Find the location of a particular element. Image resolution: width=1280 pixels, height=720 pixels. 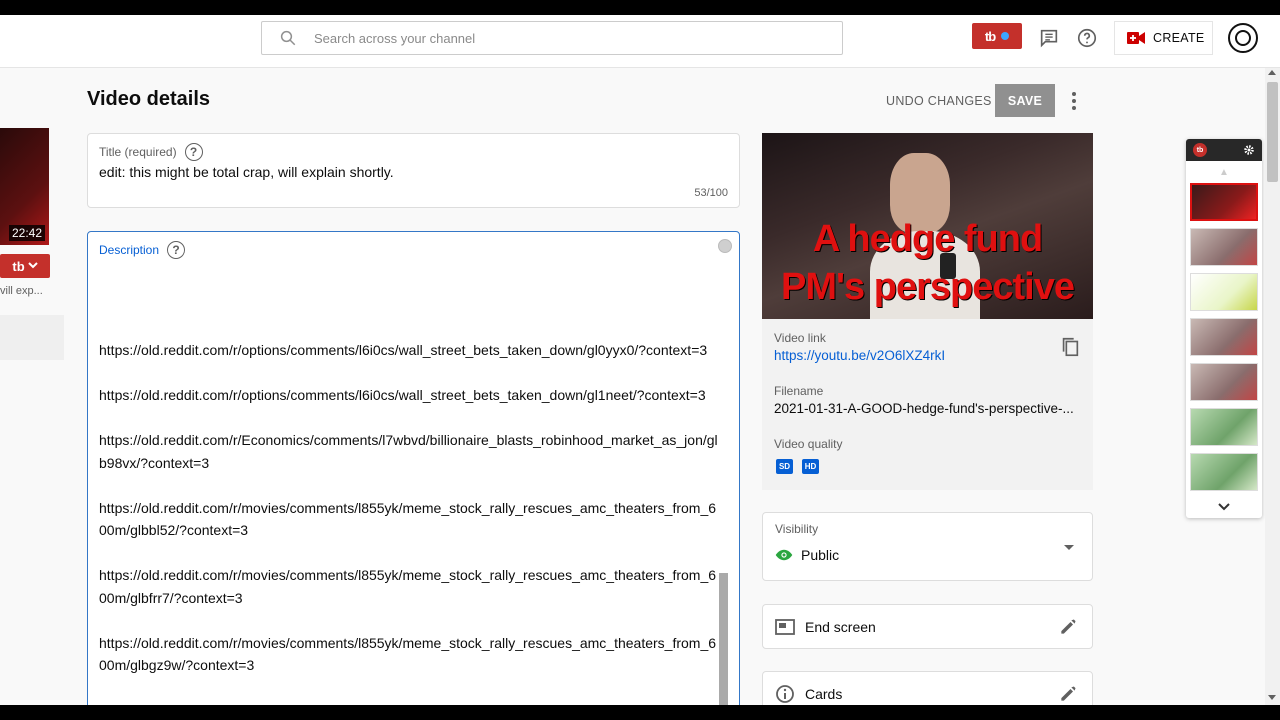

undo-changes-button: UNDO CHANGES is located at coordinates (939, 100).